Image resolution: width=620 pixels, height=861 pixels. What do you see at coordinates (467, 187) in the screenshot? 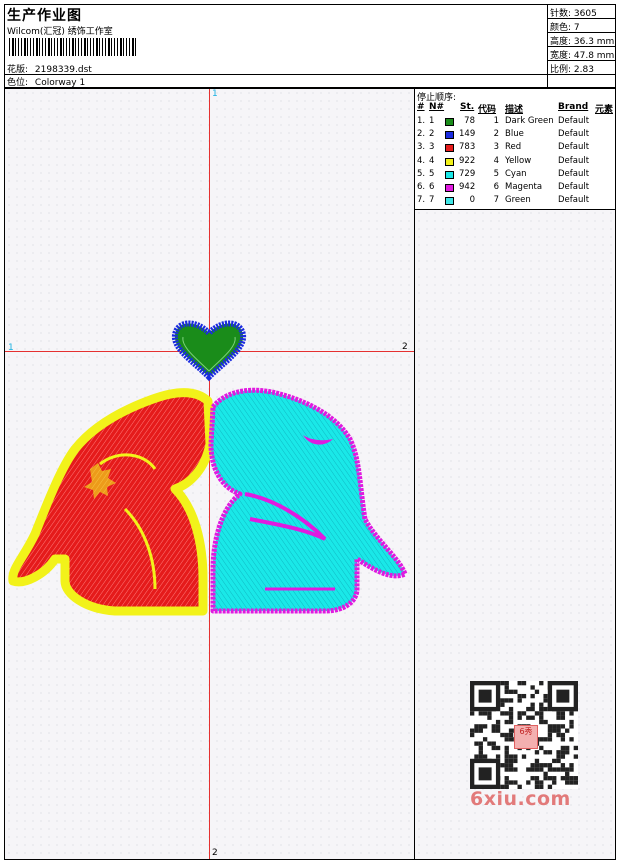
I see `row-stitches: 942` at bounding box center [467, 187].